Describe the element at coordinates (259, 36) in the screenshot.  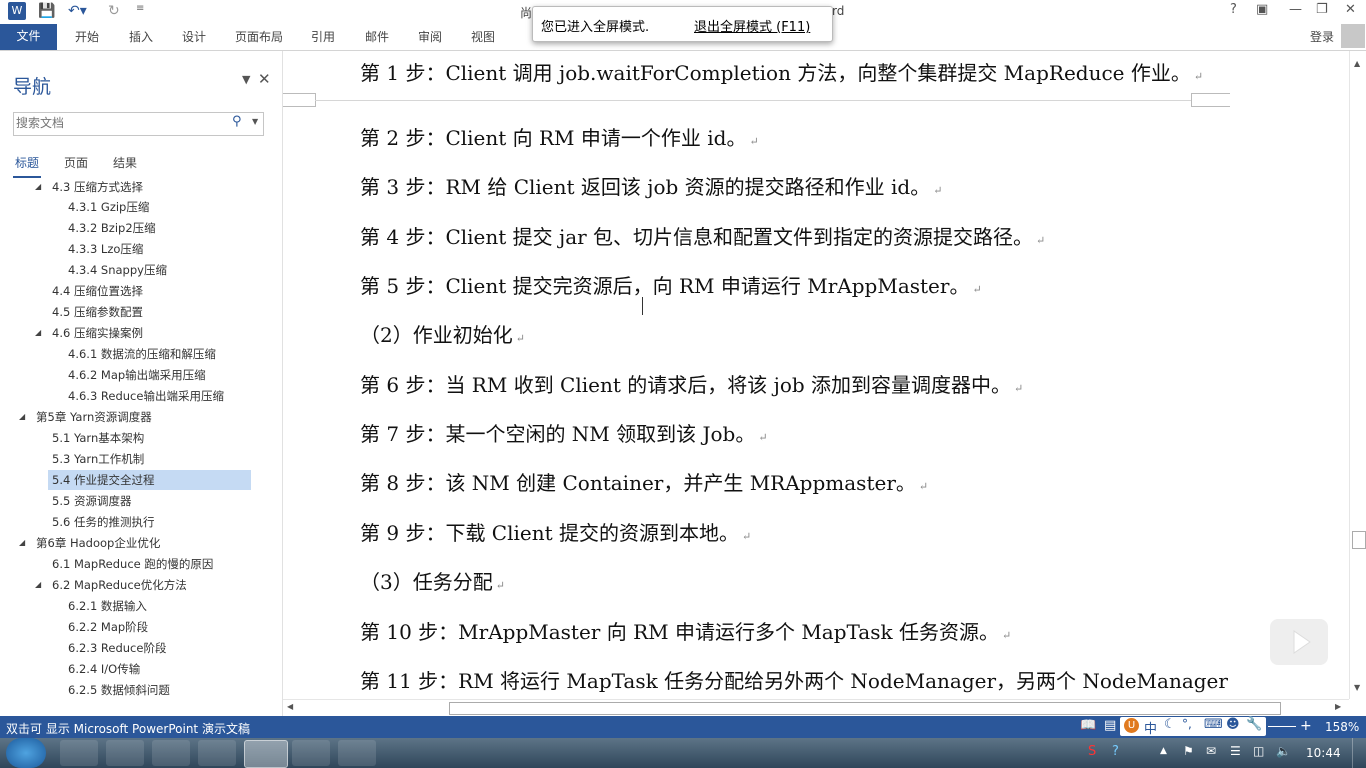
I see `tab-layout: 页面布局` at that location.